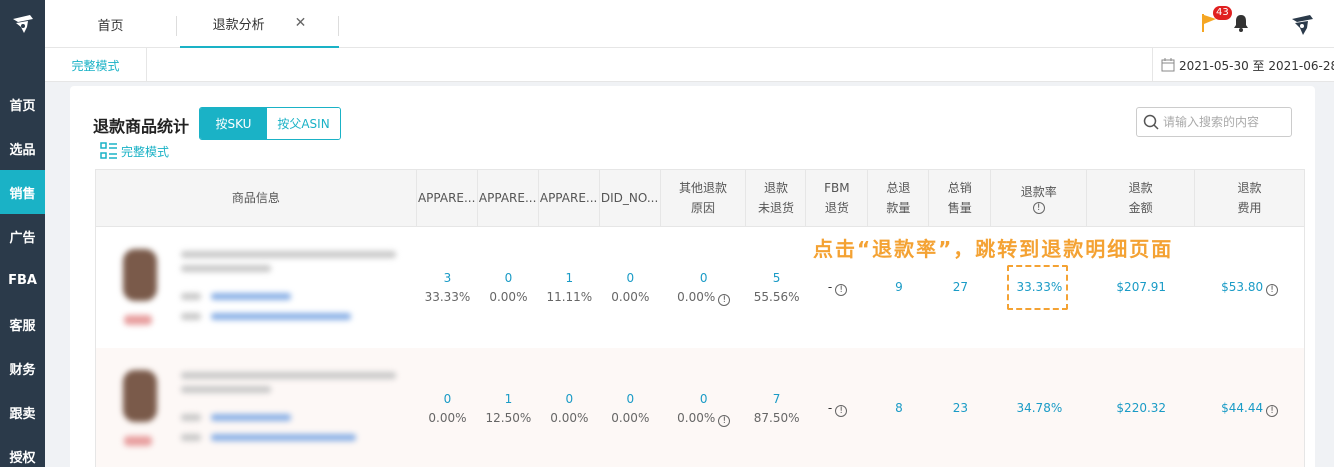 This screenshot has height=467, width=1334. What do you see at coordinates (301, 23) in the screenshot?
I see `close-icon: ✕` at bounding box center [301, 23].